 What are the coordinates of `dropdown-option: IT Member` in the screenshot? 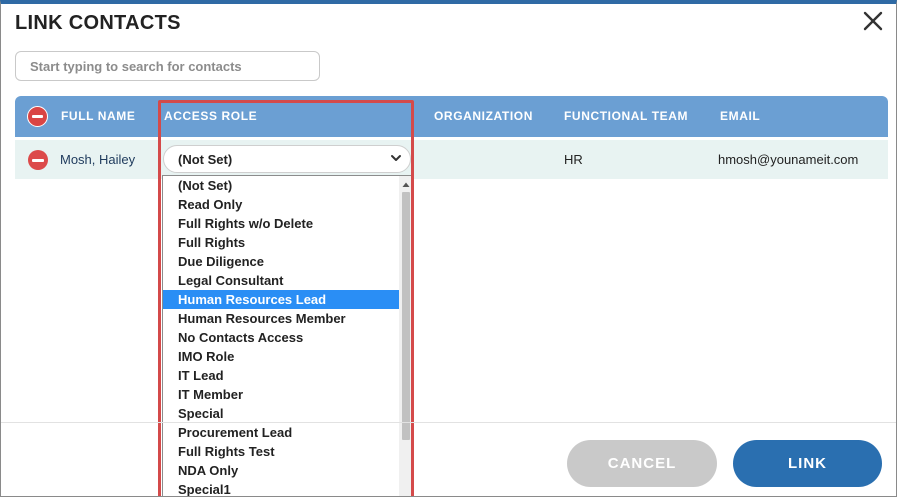 It's located at (281, 394).